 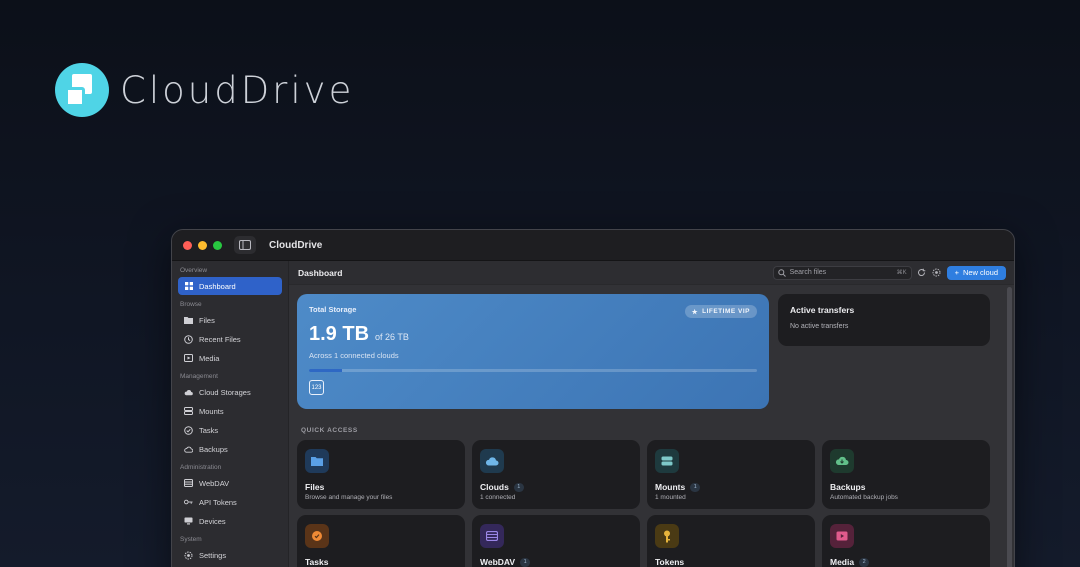 What do you see at coordinates (593, 245) in the screenshot?
I see `title-bar: CloudDrive` at bounding box center [593, 245].